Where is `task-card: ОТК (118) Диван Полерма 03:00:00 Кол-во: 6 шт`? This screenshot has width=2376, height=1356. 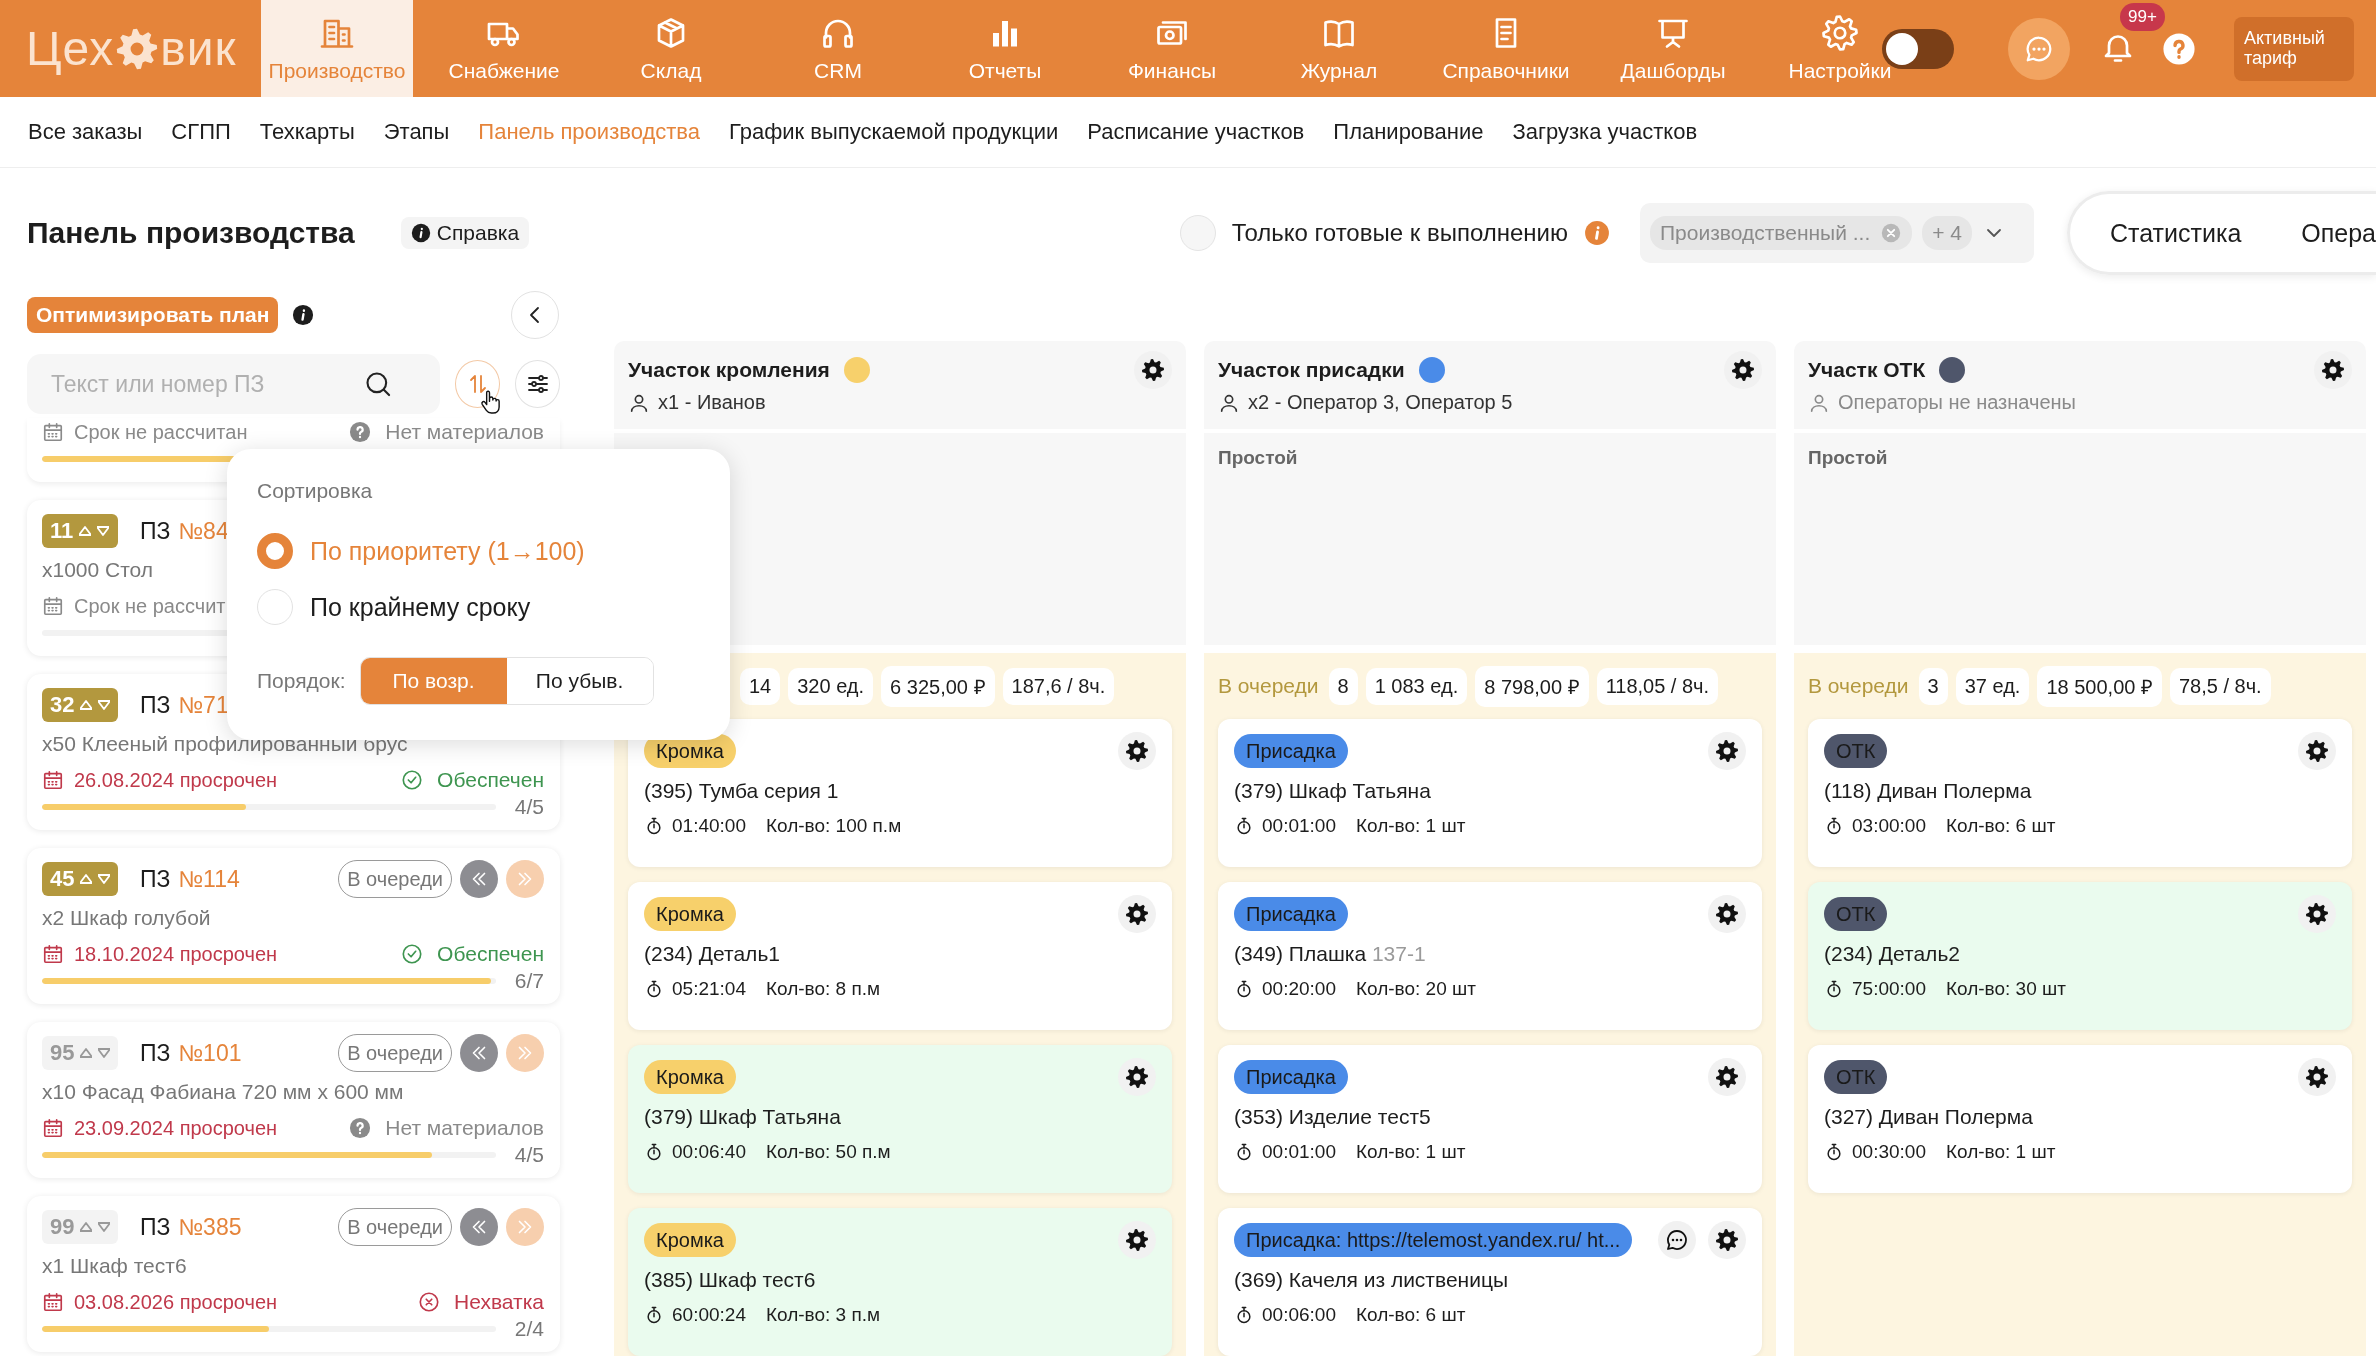
task-card: ОТК (118) Диван Полерма 03:00:00 Кол-во: 6 шт is located at coordinates (2080, 793).